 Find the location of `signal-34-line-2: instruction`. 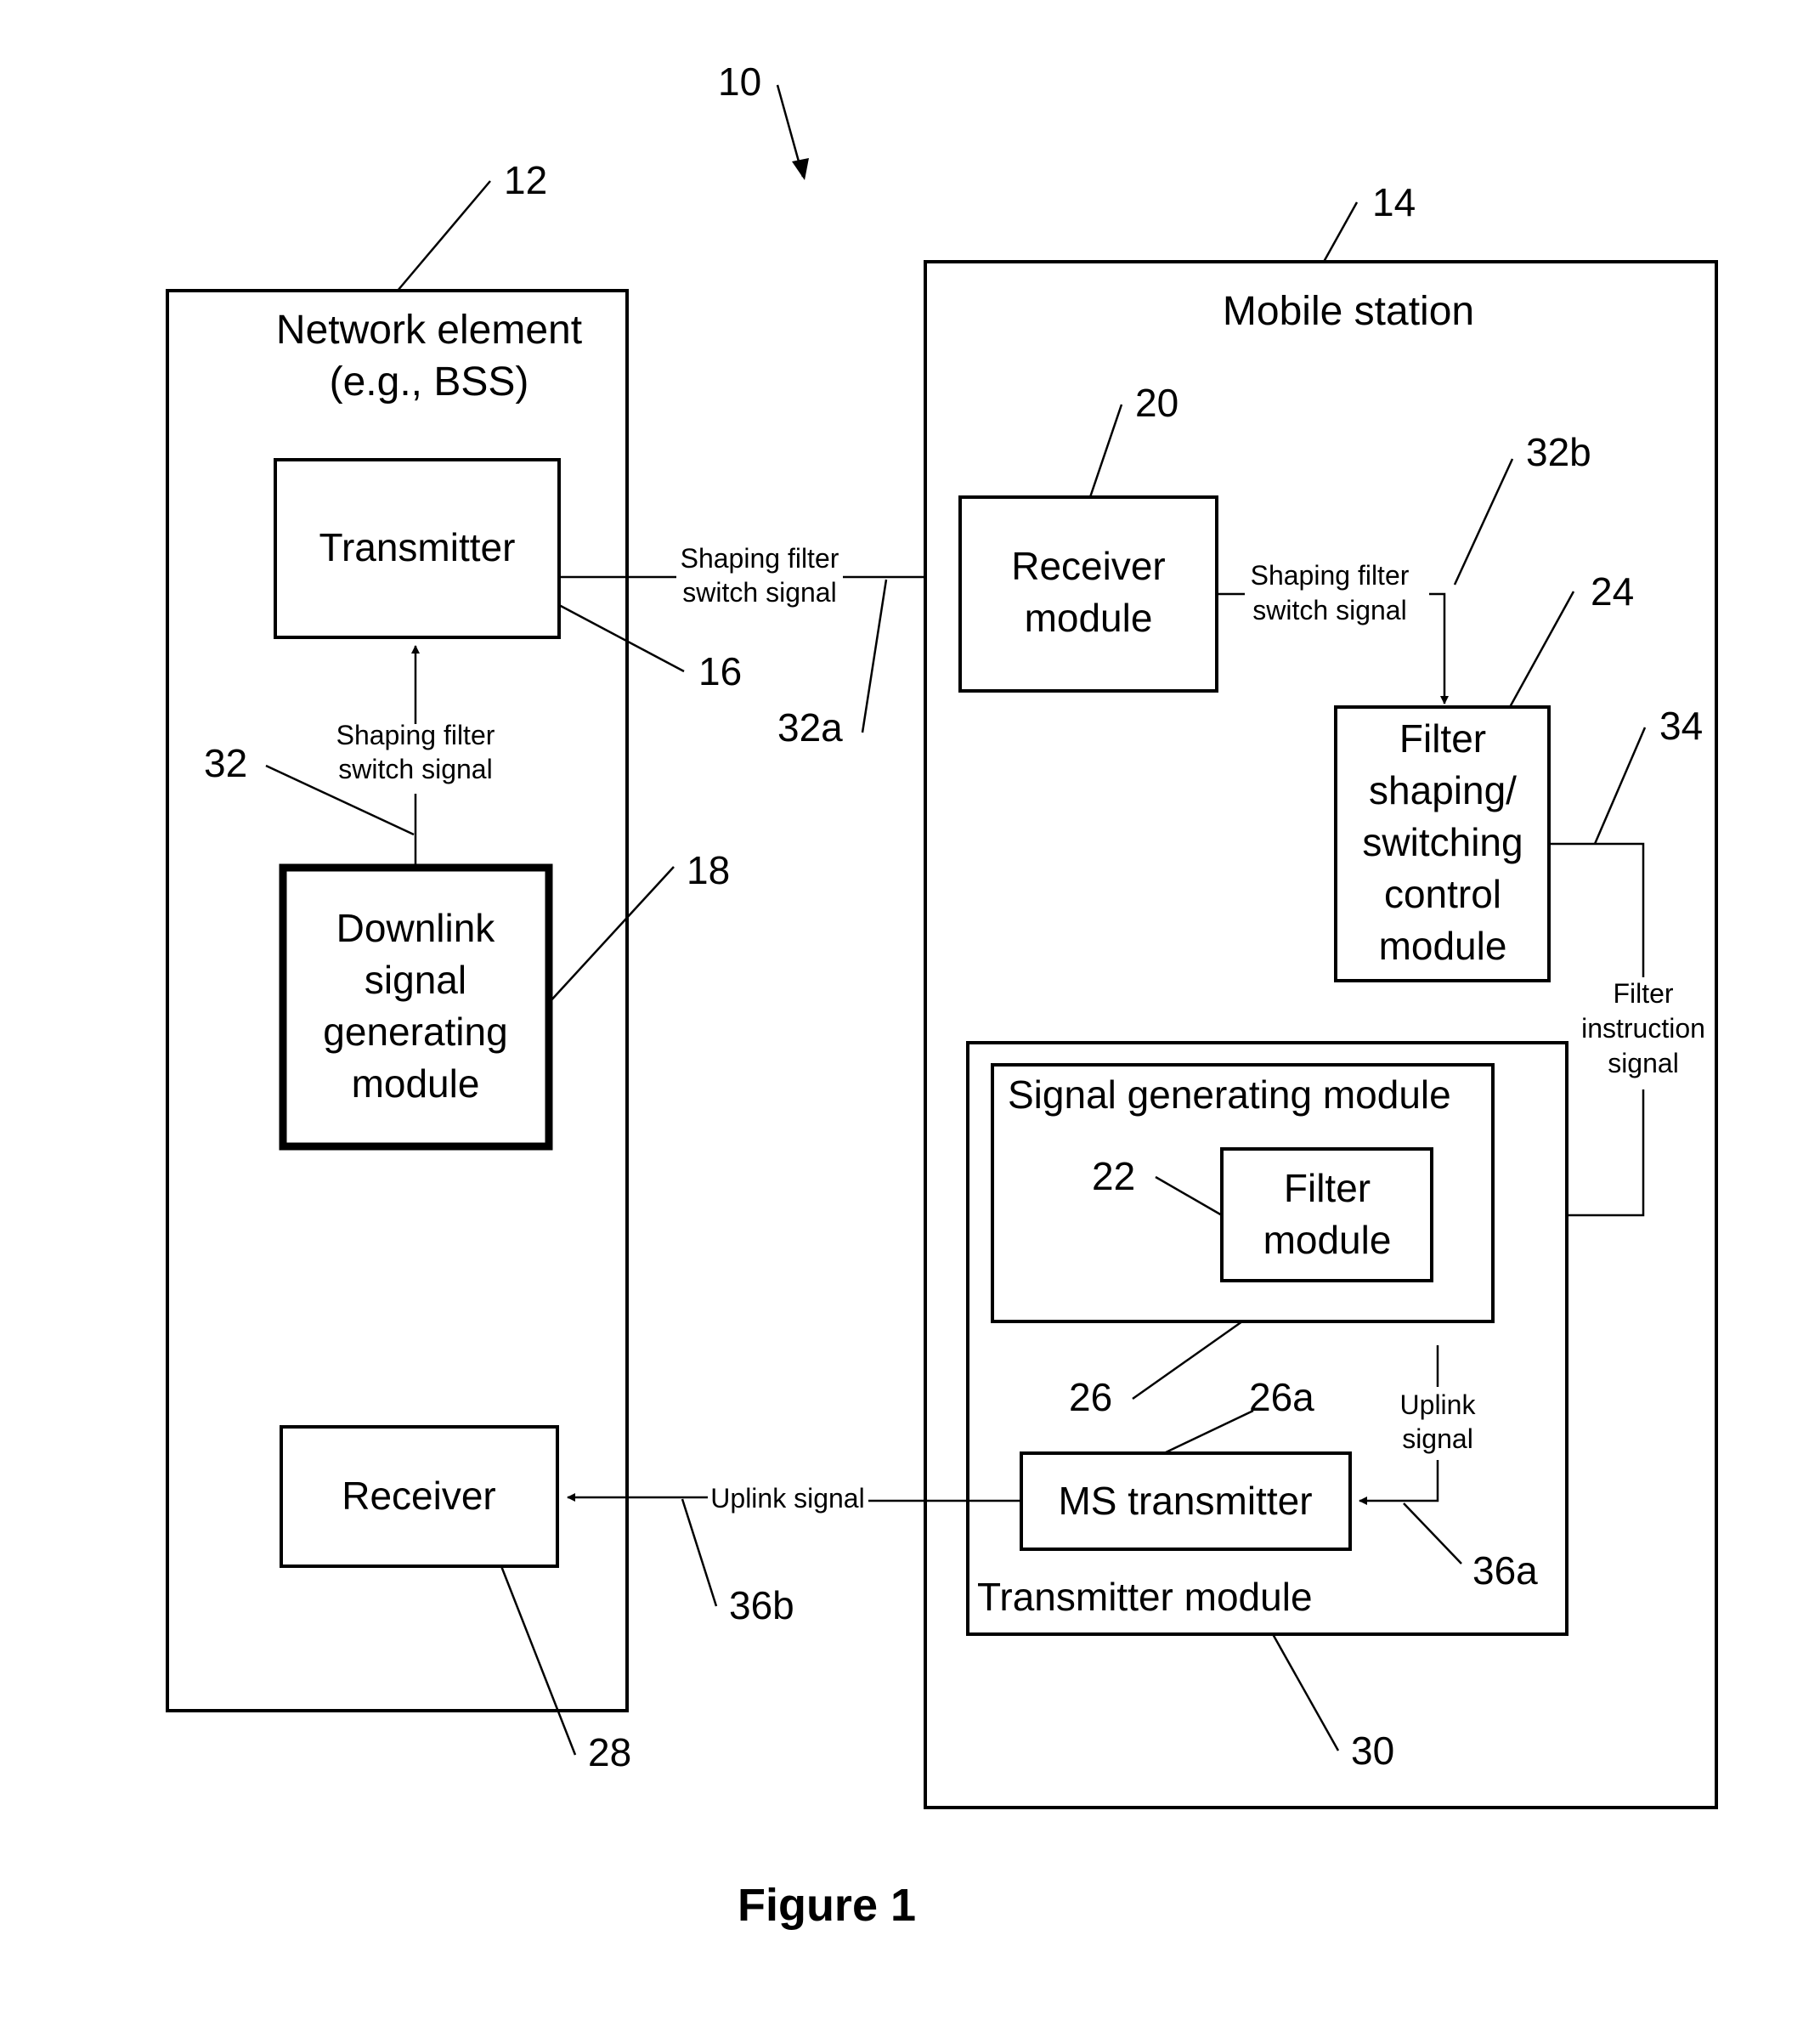

signal-34-line-2: instruction is located at coordinates (1643, 1028).